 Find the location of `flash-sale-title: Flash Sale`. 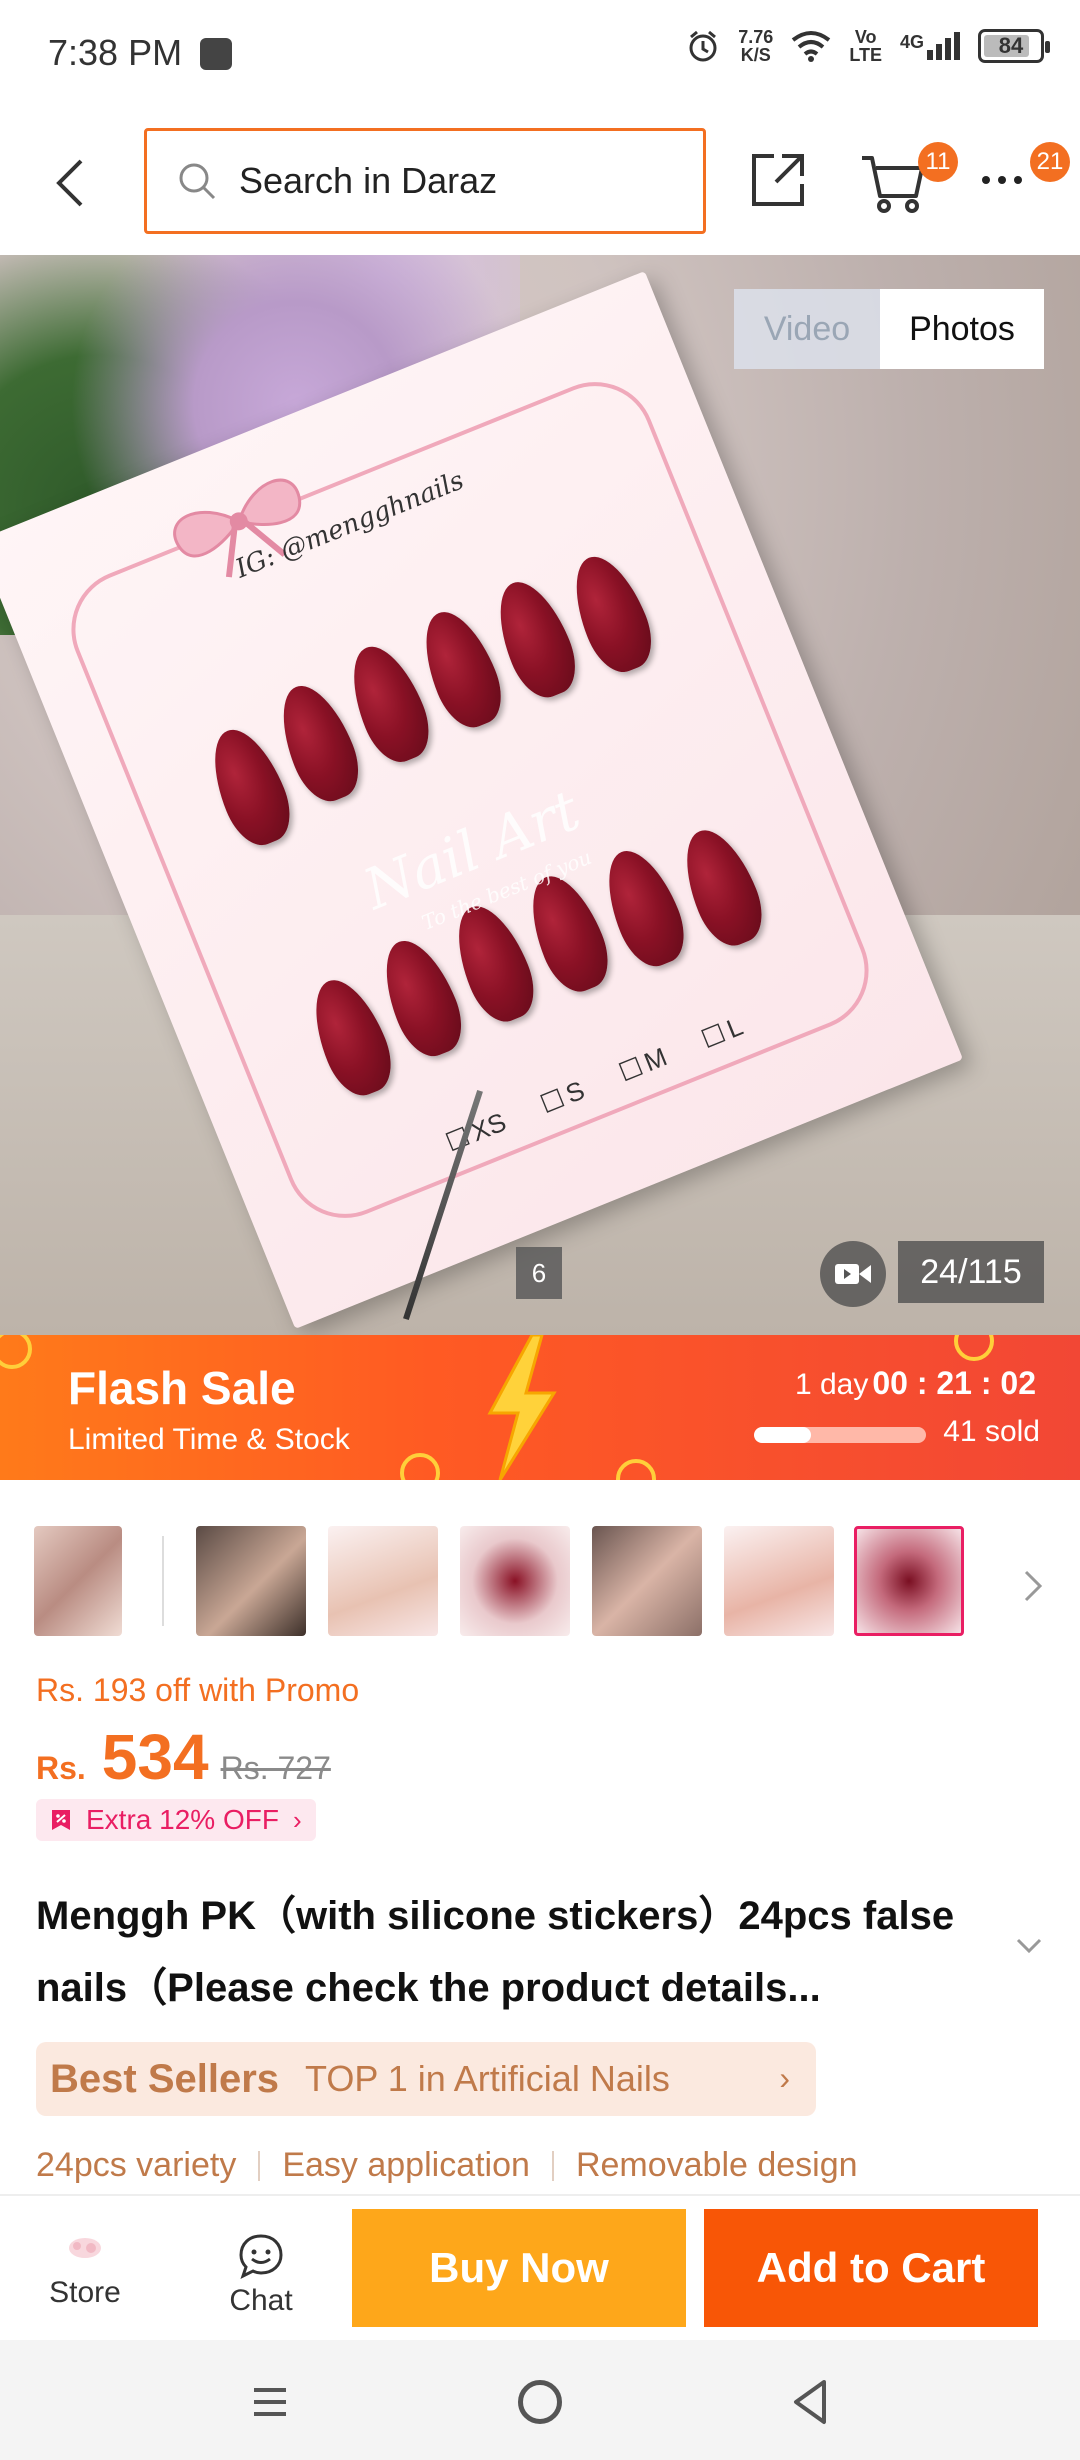

flash-sale-title: Flash Sale is located at coordinates (182, 1388).